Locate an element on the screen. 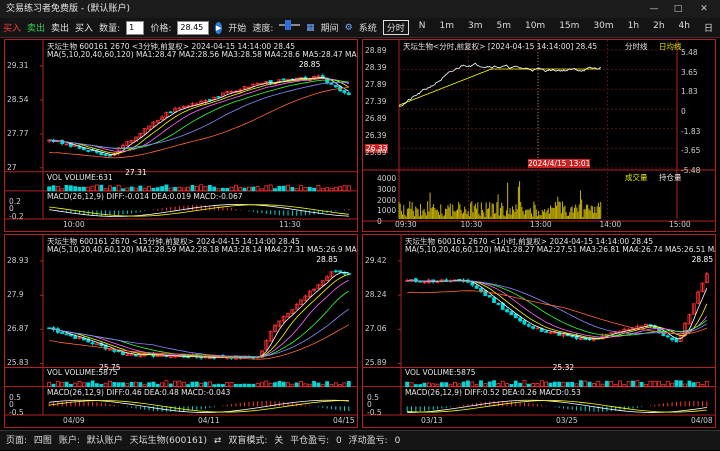 This screenshot has width=720, height=451. p3m-ytick-0: 29.31 is located at coordinates (18, 65).